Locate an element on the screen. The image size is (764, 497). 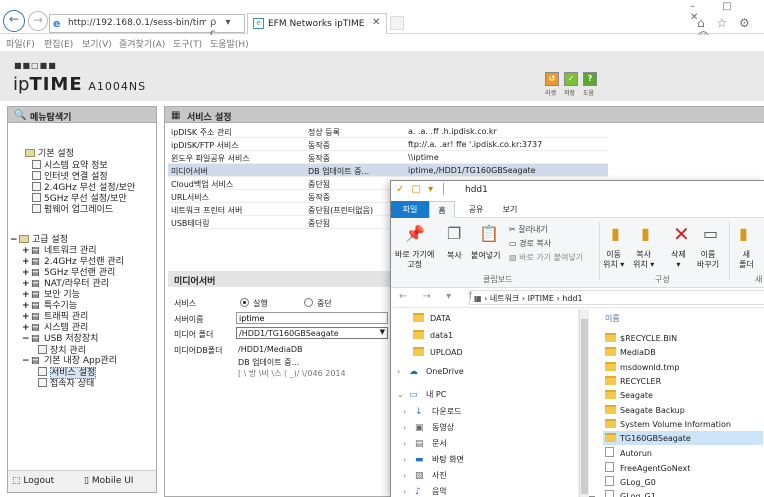
navigation-pane-scrollbar is located at coordinates (584, 403).